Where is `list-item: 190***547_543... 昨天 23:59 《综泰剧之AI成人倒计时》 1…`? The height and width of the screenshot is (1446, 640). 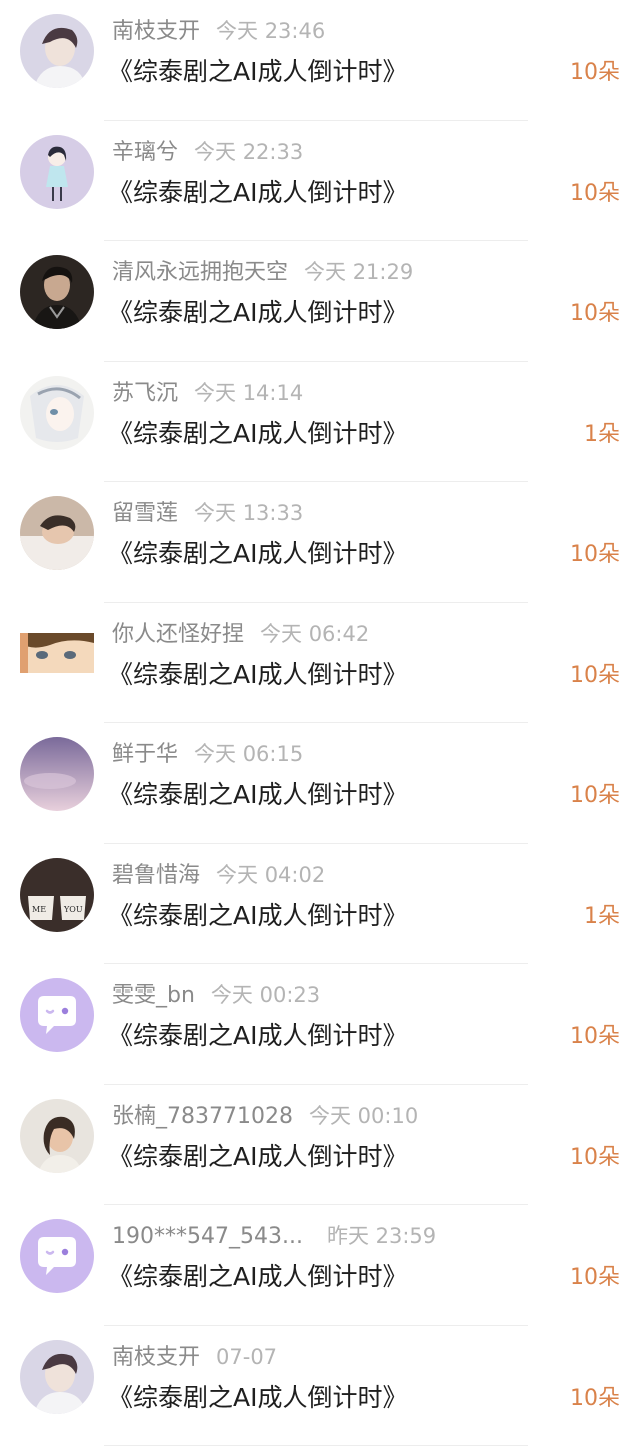 list-item: 190***547_543... 昨天 23:59 《综泰剧之AI成人倒计时》 1… is located at coordinates (320, 1265).